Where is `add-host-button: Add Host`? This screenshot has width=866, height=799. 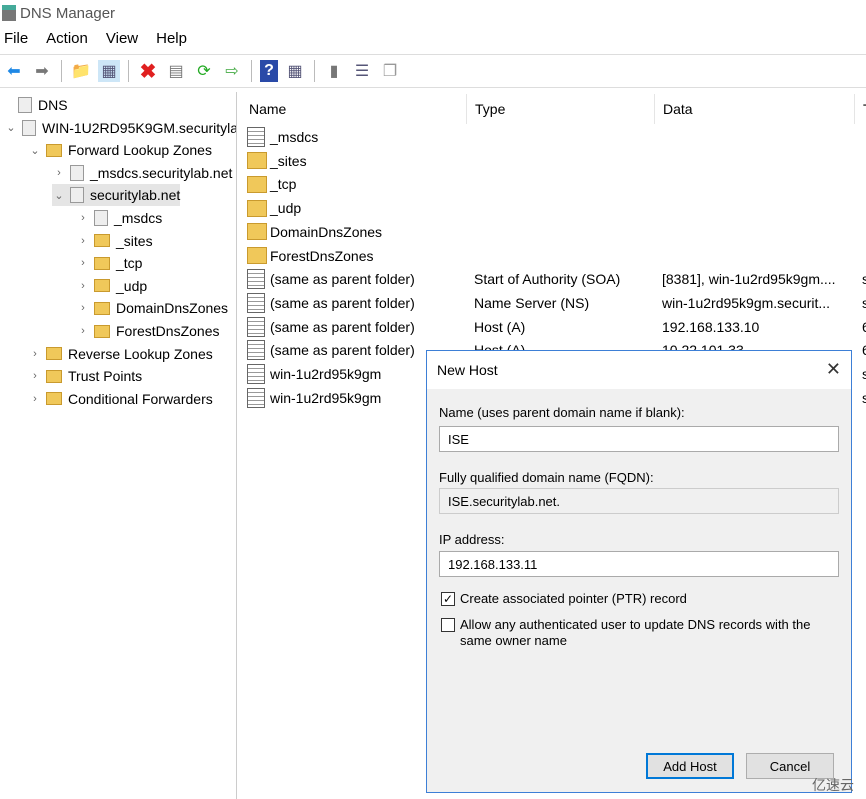
add-host-button: Add Host is located at coordinates (690, 766).